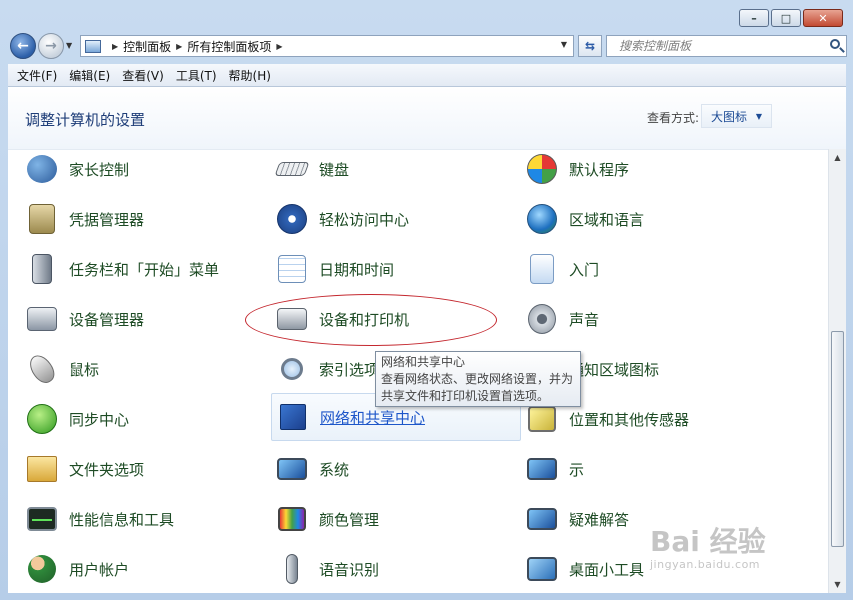 The image size is (853, 600). What do you see at coordinates (195, 75) in the screenshot?
I see `menu-tools: 工具(T)` at bounding box center [195, 75].